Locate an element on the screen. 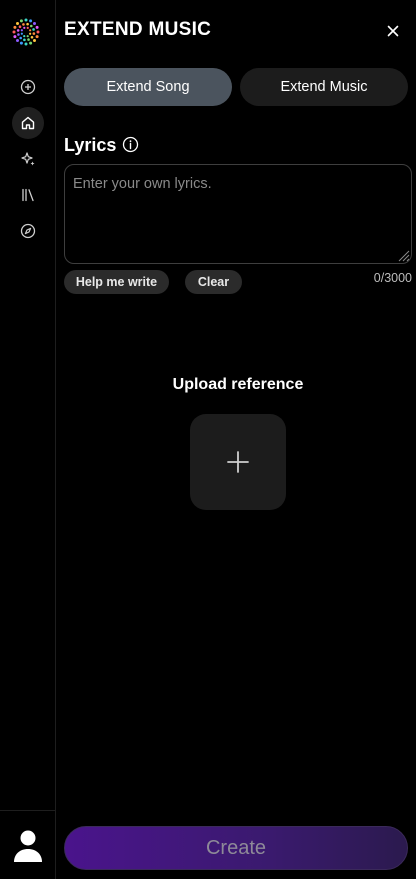  sidebar-item-library is located at coordinates (28, 195).